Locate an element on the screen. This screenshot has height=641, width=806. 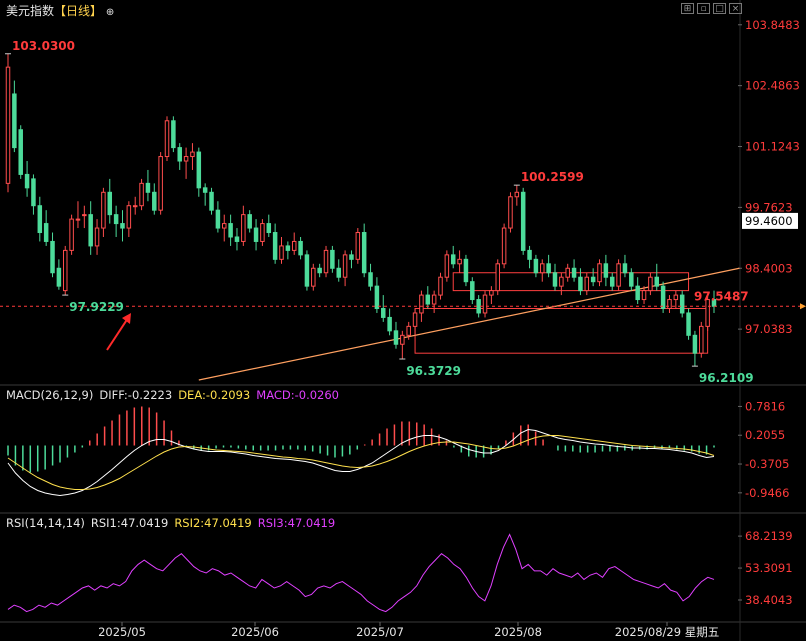
restore-icon: ▫ is located at coordinates (703, 8).